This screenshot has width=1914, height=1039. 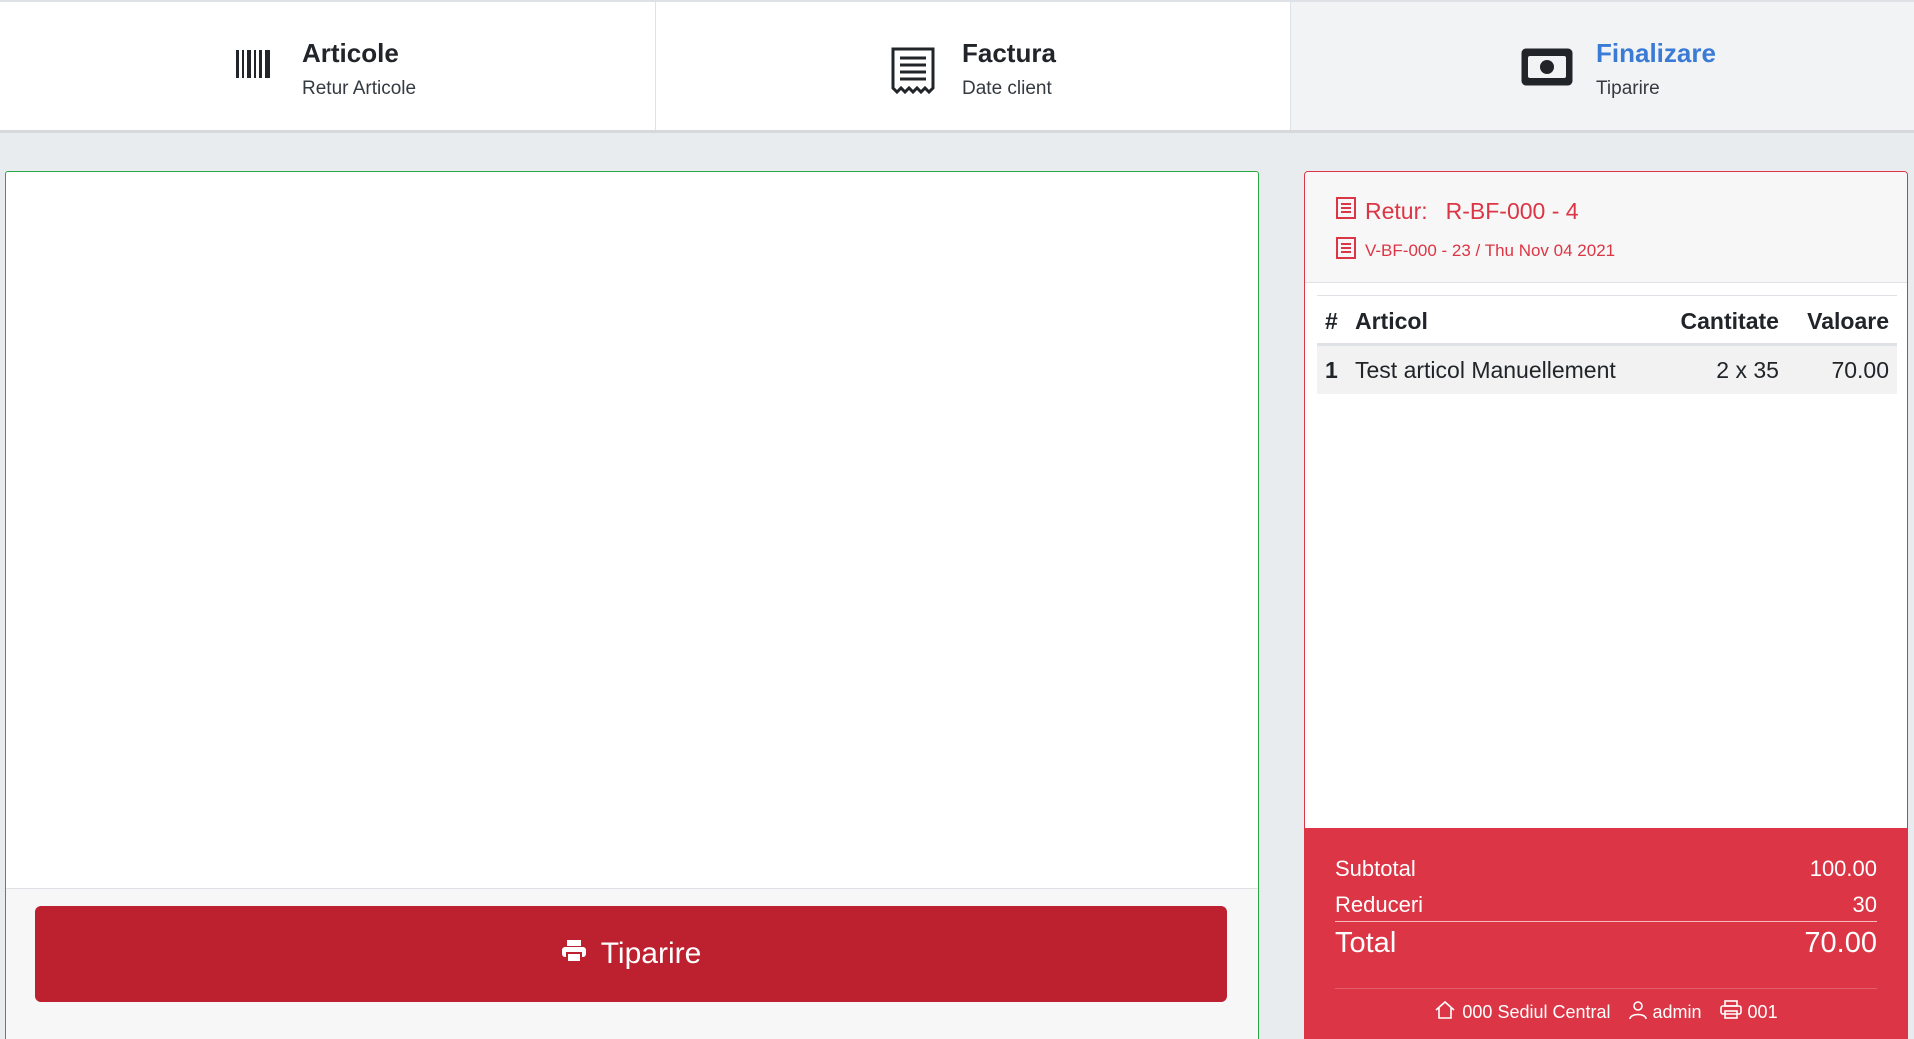 I want to click on location-info: 000 Sediul Central, so click(x=1522, y=1012).